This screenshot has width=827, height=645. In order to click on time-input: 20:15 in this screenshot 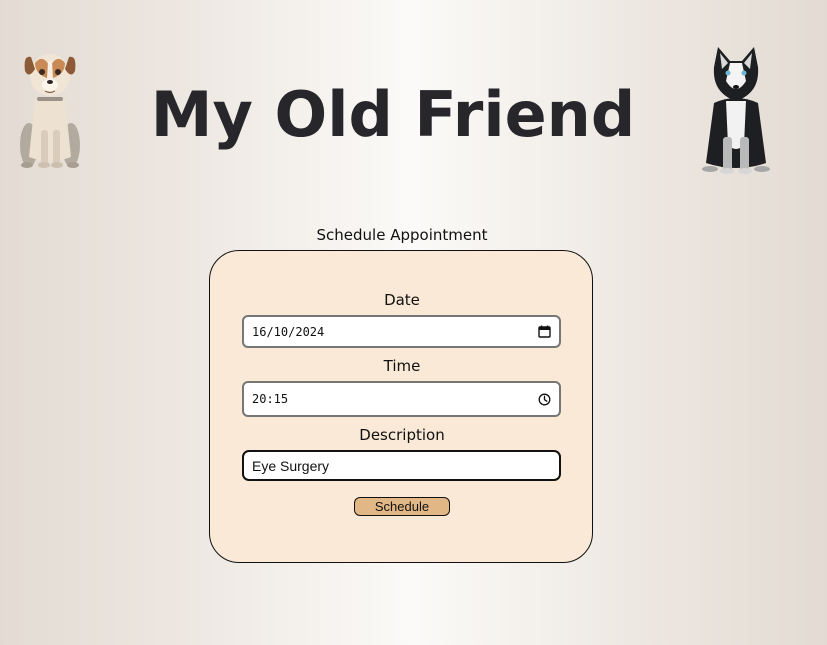, I will do `click(401, 399)`.